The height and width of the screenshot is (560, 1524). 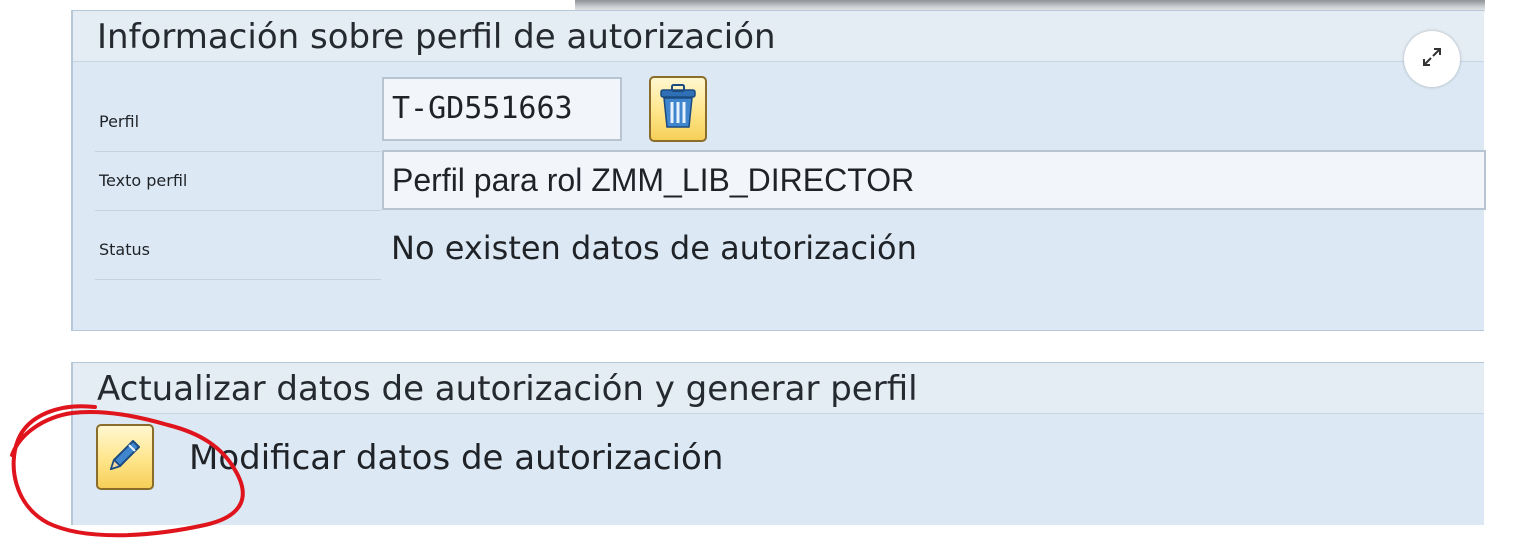 What do you see at coordinates (456, 458) in the screenshot?
I see `modify-auth-data-label: Modificar datos de autorización` at bounding box center [456, 458].